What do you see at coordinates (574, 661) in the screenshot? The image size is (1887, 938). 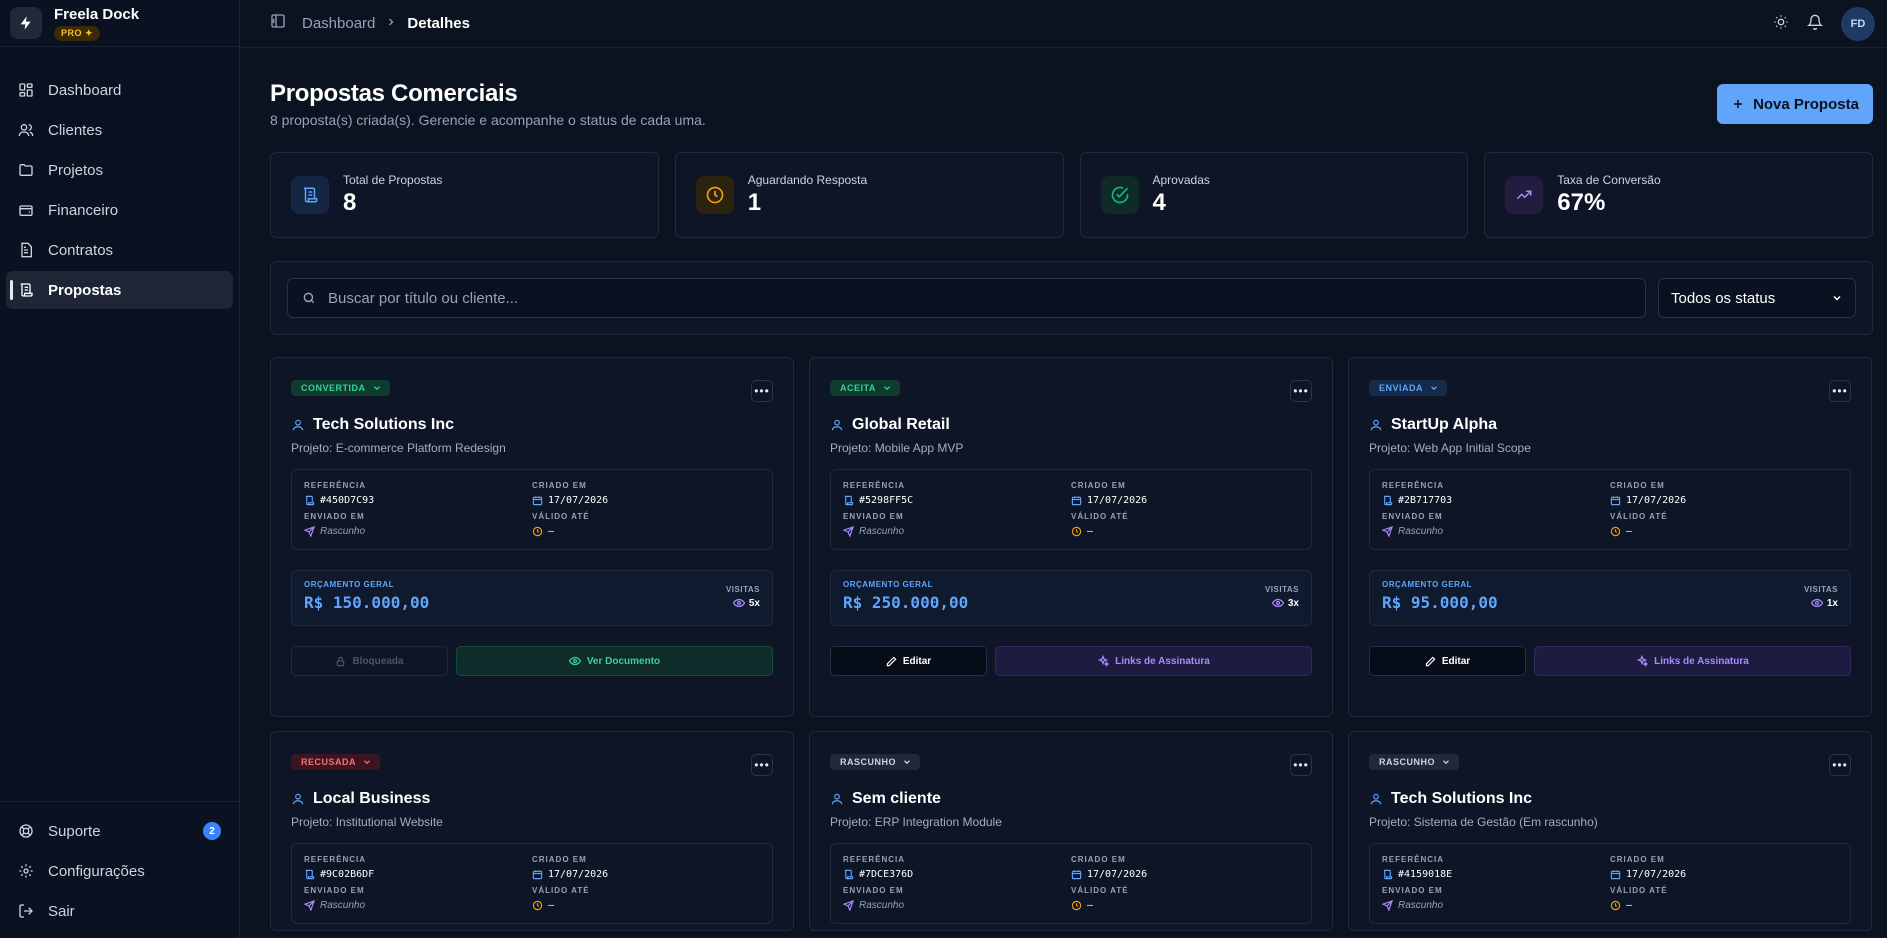 I see `eye-icon` at bounding box center [574, 661].